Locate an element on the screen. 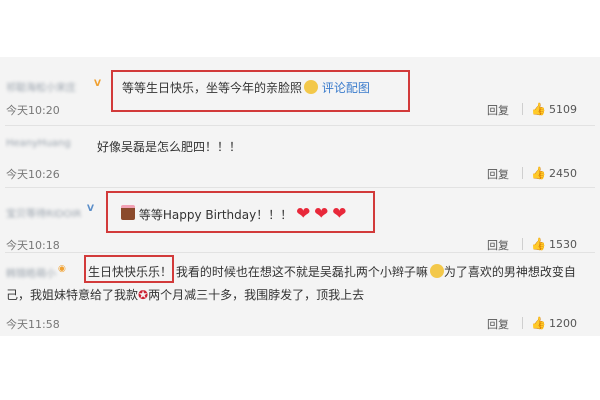 This screenshot has width=600, height=400. timestamp: 今天11:58 is located at coordinates (33, 324).